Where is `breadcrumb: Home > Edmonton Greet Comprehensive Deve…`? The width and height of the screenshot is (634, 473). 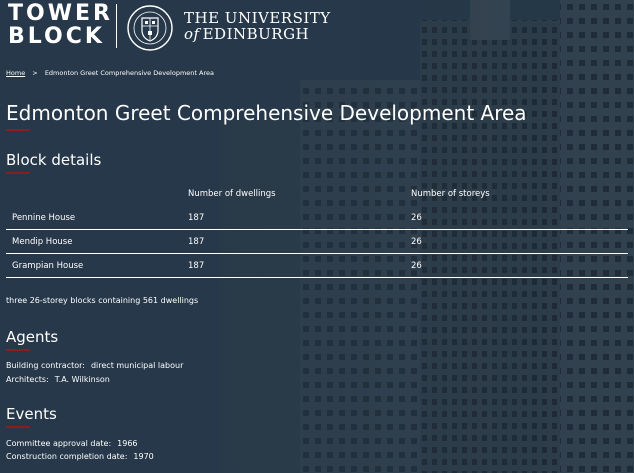
breadcrumb: Home > Edmonton Greet Comprehensive Deve… is located at coordinates (110, 73).